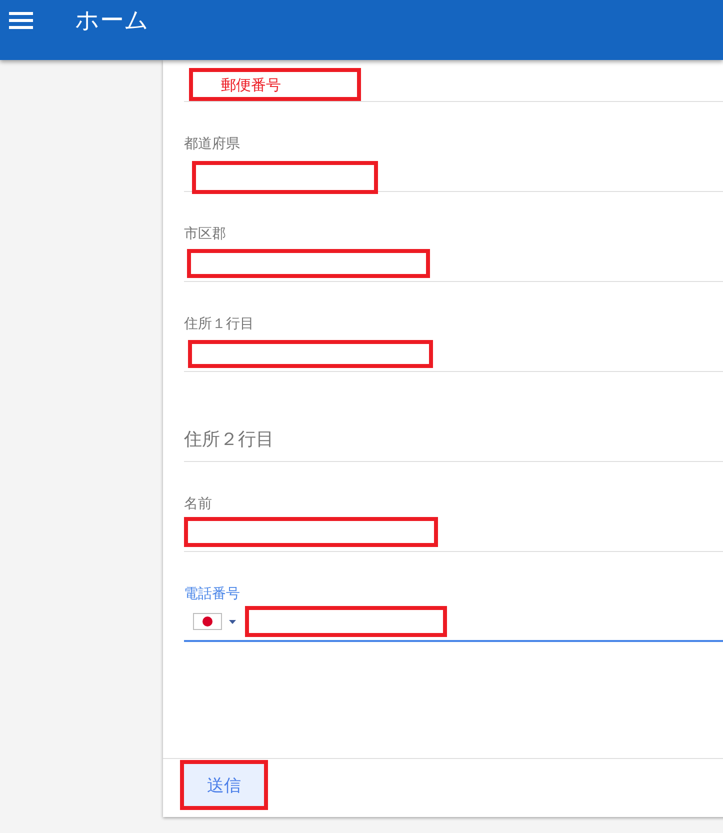 The image size is (723, 833). Describe the element at coordinates (207, 621) in the screenshot. I see `flag-icon` at that location.